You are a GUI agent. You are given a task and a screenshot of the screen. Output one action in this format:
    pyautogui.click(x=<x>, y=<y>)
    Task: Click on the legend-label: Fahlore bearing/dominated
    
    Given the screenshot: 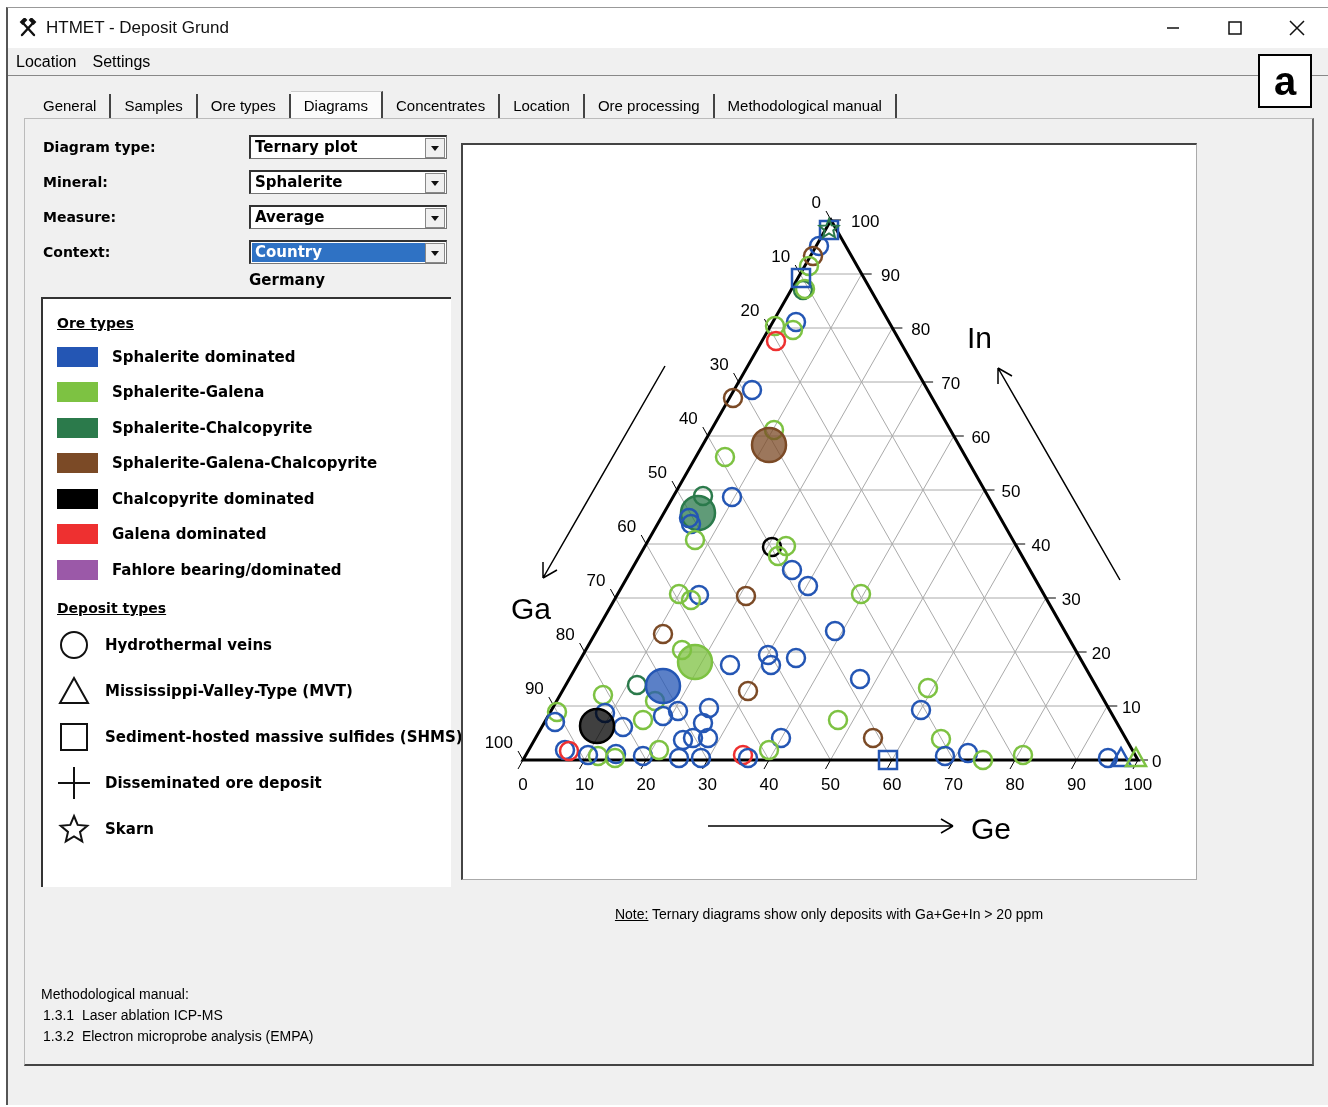 What is the action you would take?
    pyautogui.click(x=227, y=569)
    